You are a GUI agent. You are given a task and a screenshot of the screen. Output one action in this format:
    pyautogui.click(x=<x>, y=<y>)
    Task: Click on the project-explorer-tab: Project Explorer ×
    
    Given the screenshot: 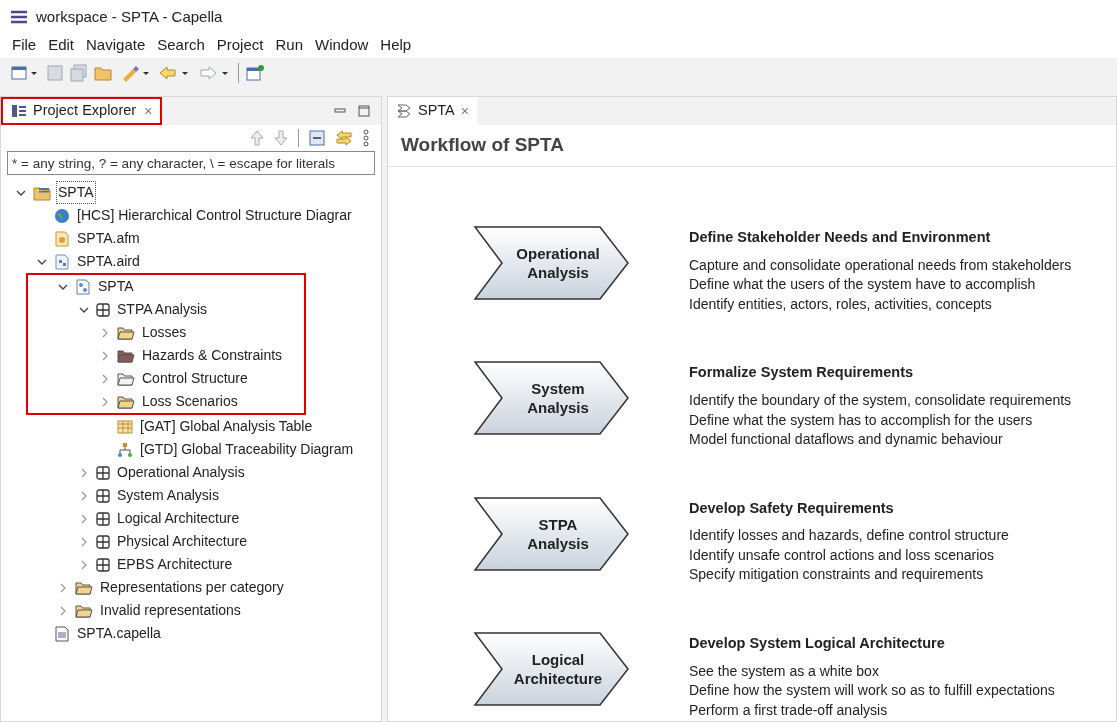 What is the action you would take?
    pyautogui.click(x=82, y=111)
    